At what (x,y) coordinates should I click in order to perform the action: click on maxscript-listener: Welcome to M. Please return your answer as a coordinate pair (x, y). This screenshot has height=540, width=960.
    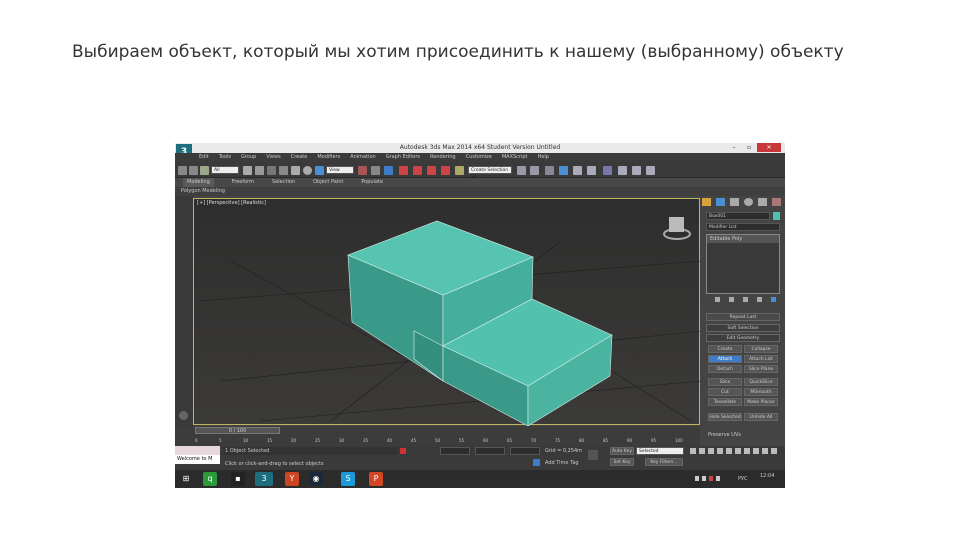
    Looking at the image, I should click on (197, 459).